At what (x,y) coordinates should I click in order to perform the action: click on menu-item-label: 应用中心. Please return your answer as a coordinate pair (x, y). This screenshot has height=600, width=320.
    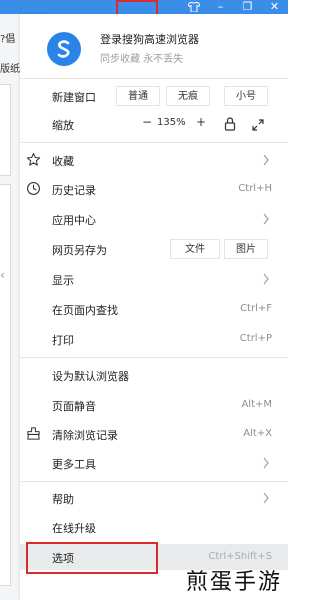
    Looking at the image, I should click on (74, 220).